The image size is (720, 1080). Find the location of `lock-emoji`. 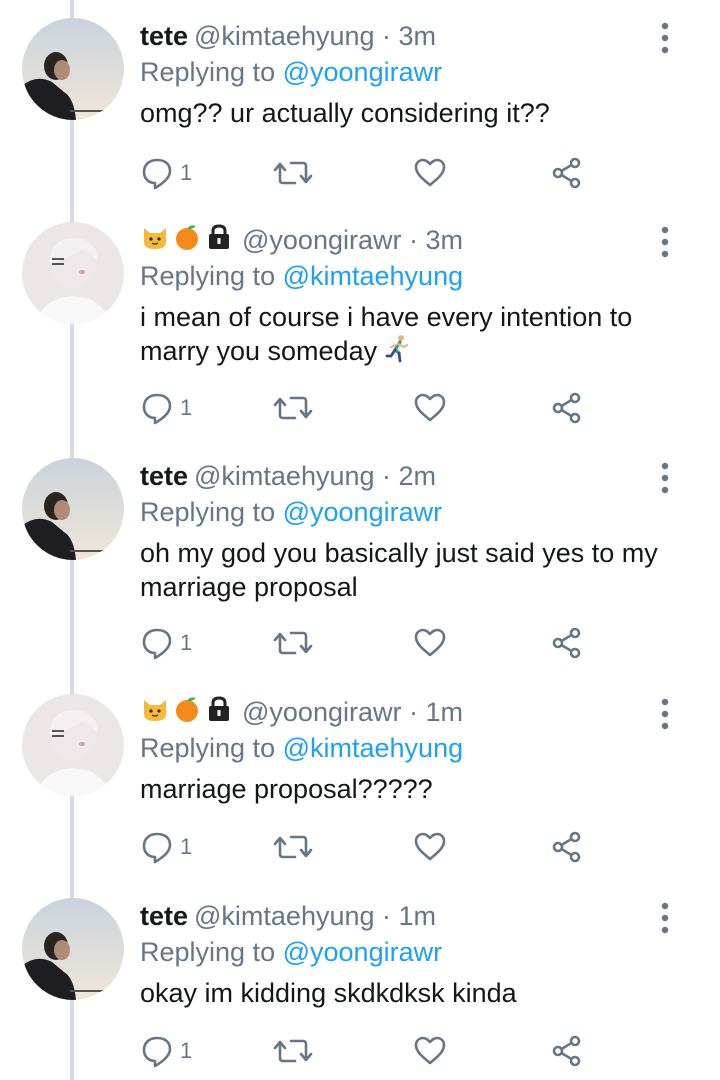

lock-emoji is located at coordinates (219, 708).